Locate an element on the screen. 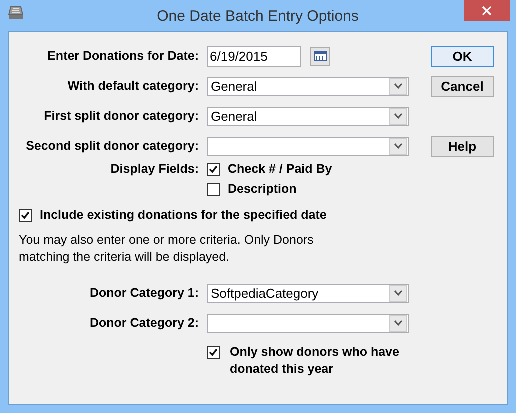 The image size is (516, 413). field-label: Display Fields: is located at coordinates (154, 170).